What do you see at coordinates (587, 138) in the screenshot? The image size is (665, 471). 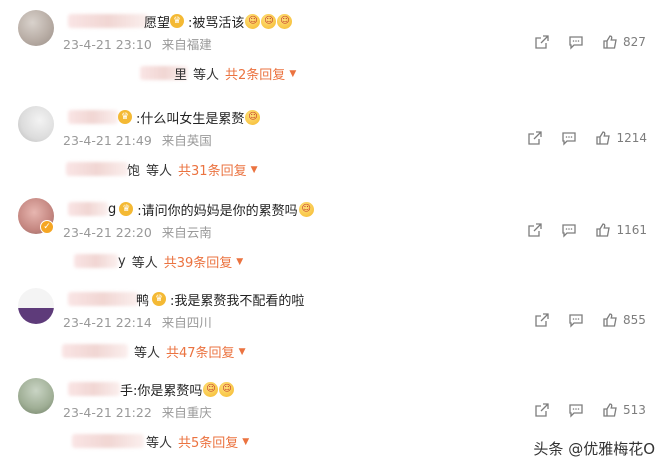 I see `comment-actions: 1214` at bounding box center [587, 138].